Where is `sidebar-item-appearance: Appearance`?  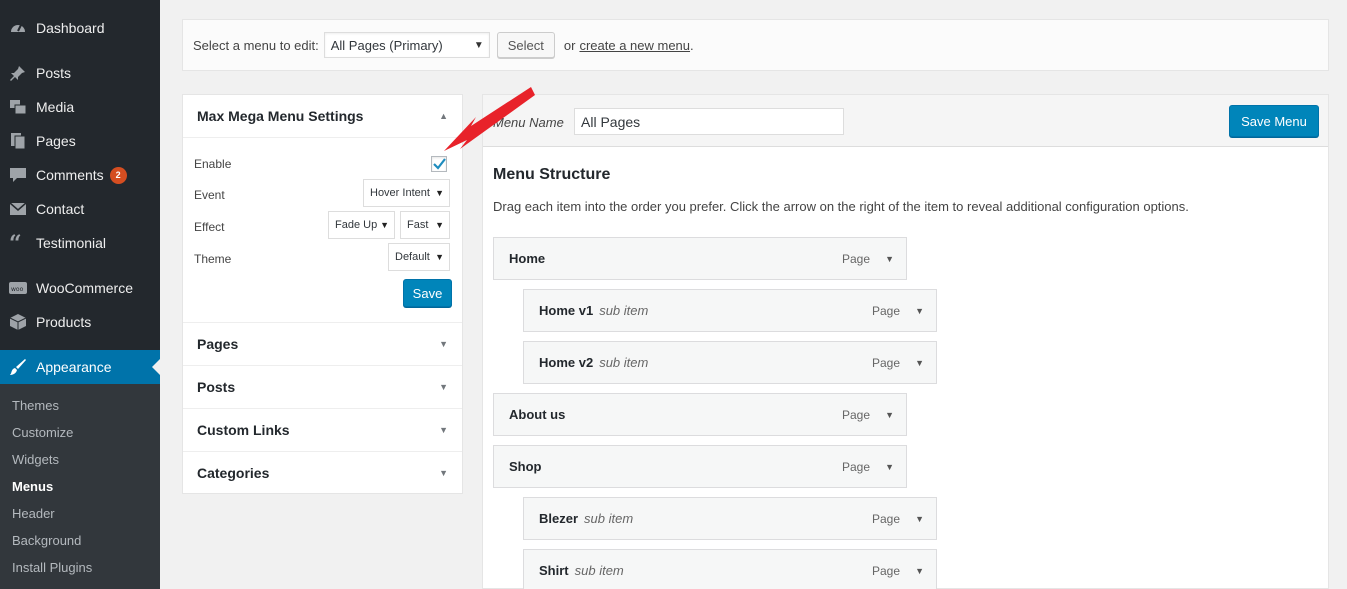
sidebar-item-appearance: Appearance is located at coordinates (80, 367).